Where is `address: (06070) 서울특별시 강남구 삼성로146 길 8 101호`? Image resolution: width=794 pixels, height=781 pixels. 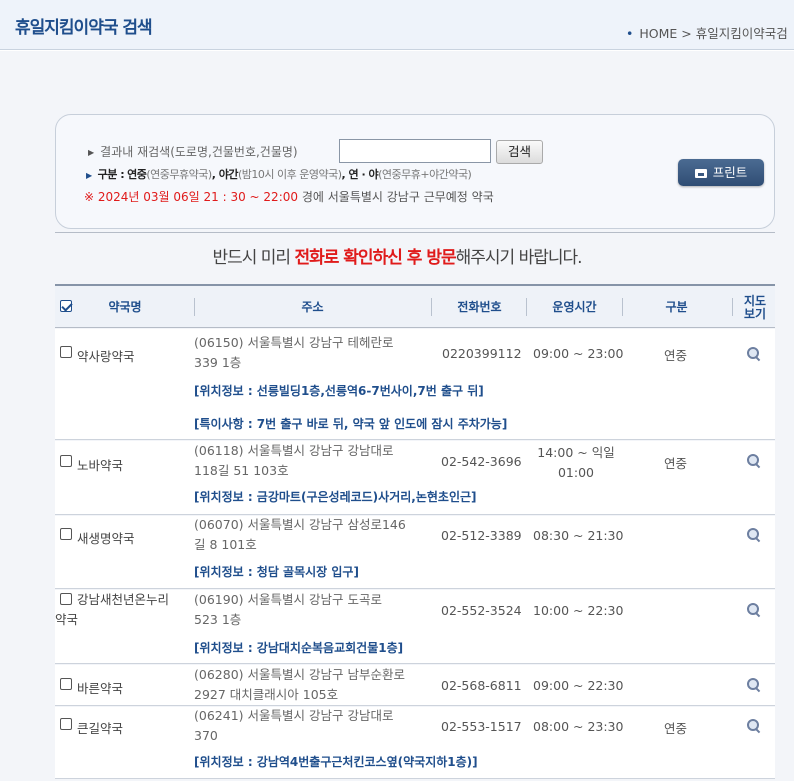
address: (06070) 서울특별시 강남구 삼성로146 길 8 101호 is located at coordinates (300, 535).